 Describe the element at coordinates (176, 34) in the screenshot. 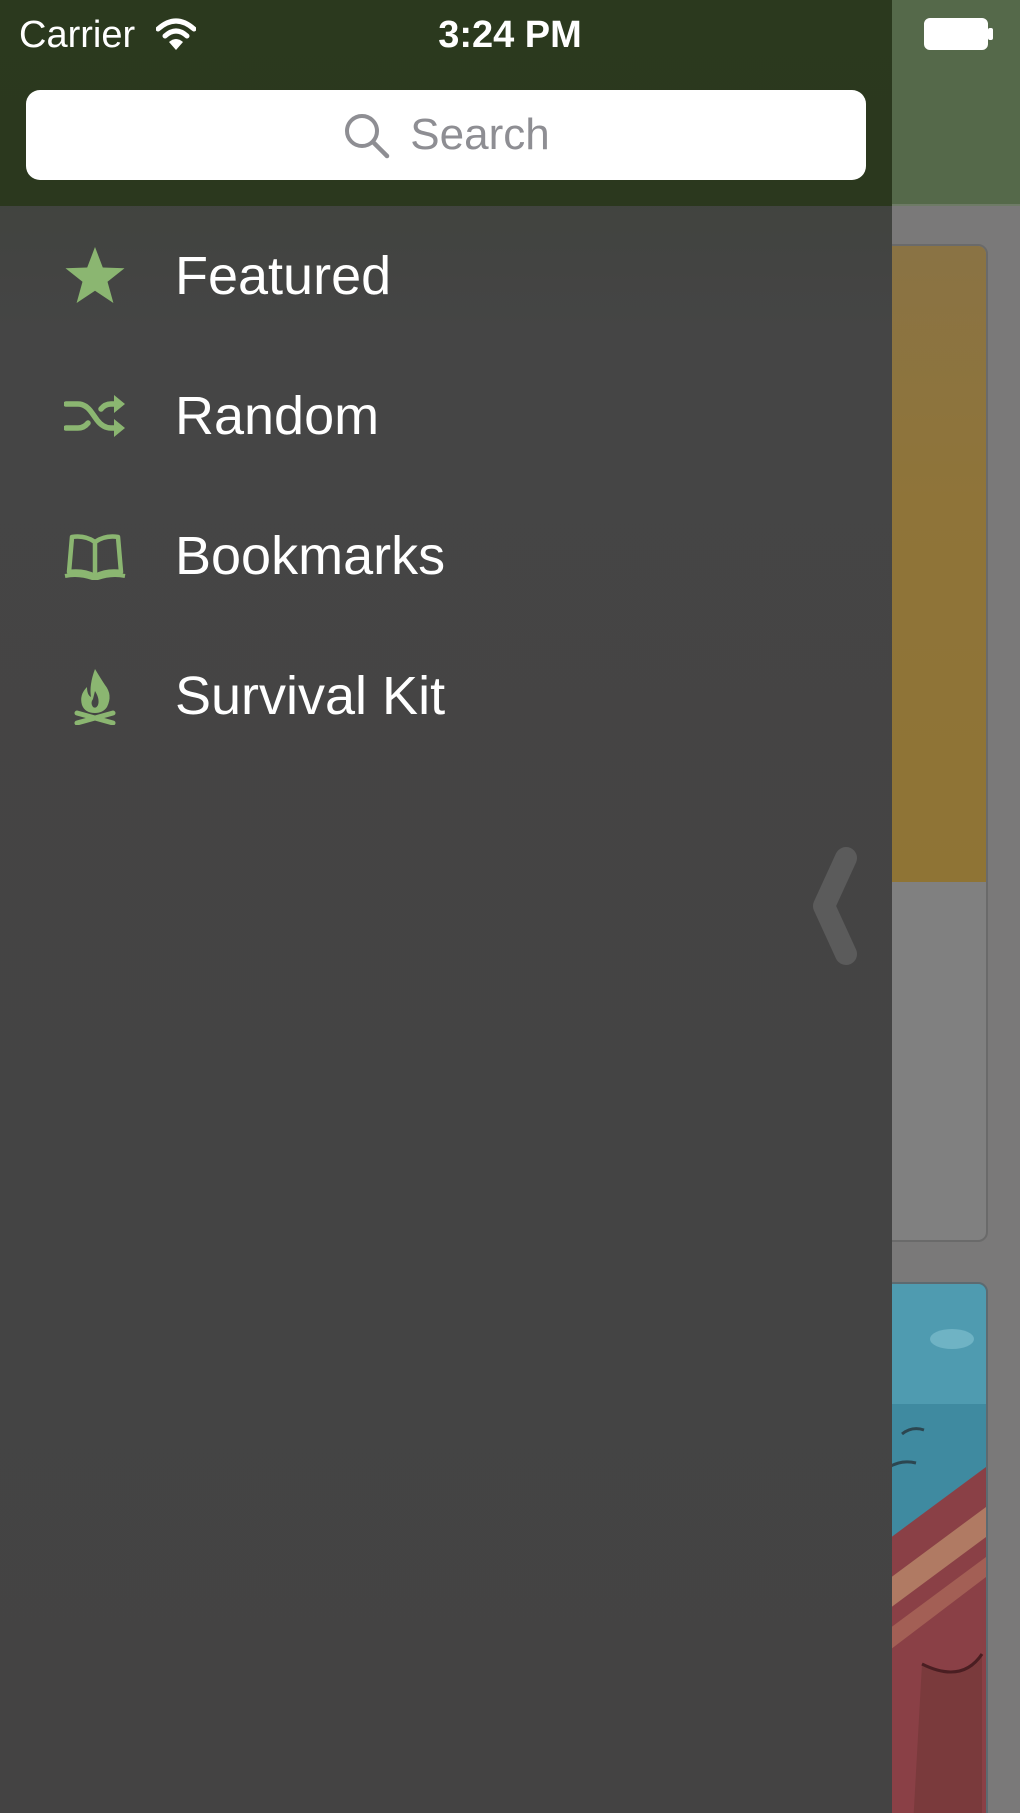

I see `wifi-icon` at that location.